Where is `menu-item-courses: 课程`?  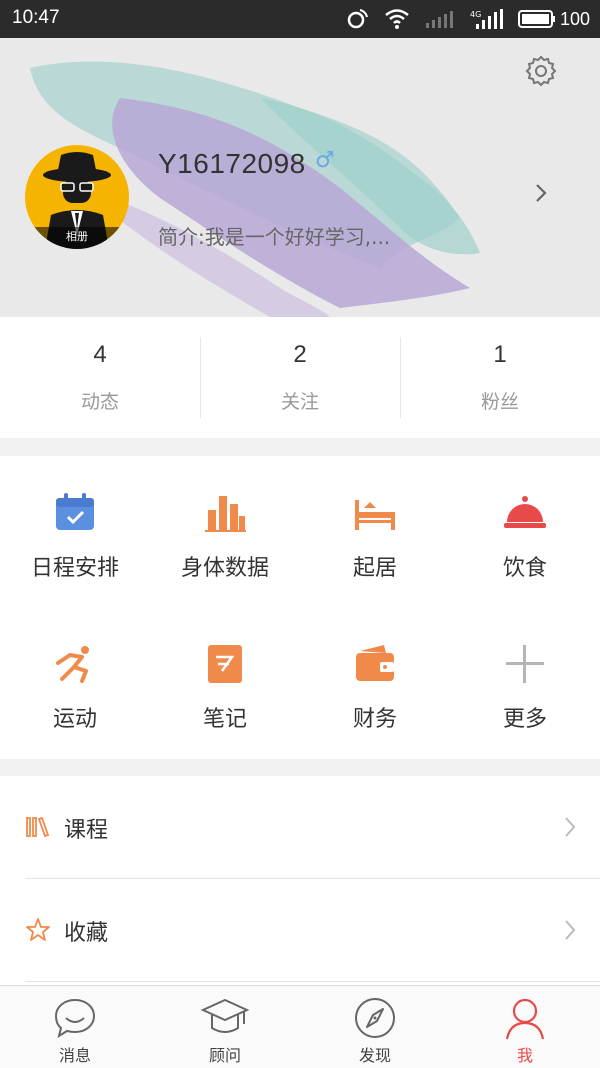
menu-item-courses: 课程 is located at coordinates (300, 827).